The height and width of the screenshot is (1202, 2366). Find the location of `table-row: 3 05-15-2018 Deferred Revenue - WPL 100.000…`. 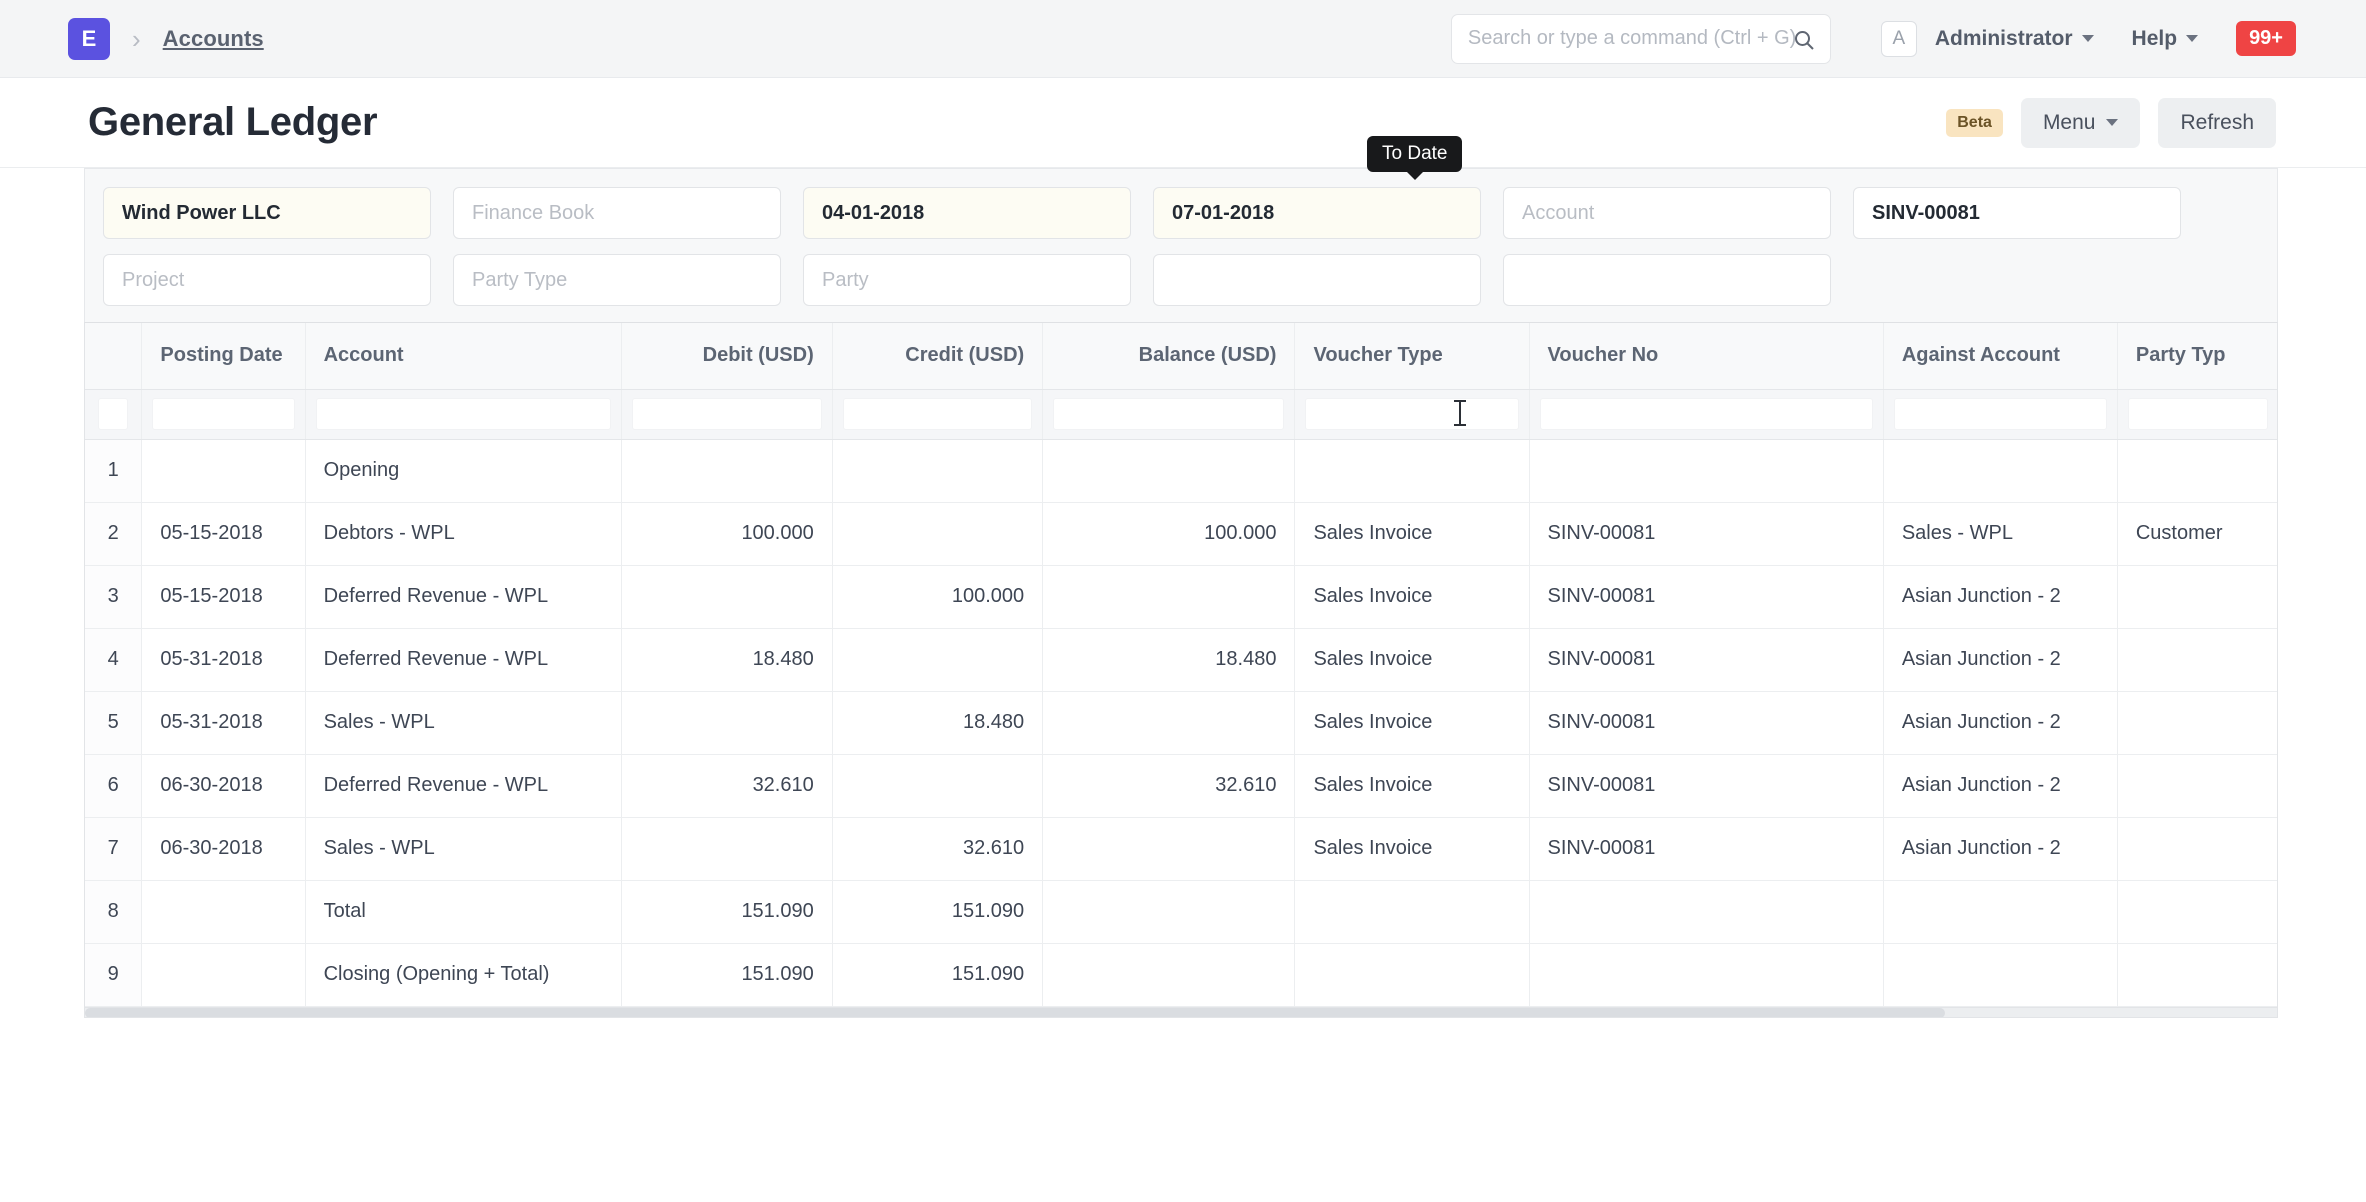

table-row: 3 05-15-2018 Deferred Revenue - WPL 100.000… is located at coordinates (1181, 597).